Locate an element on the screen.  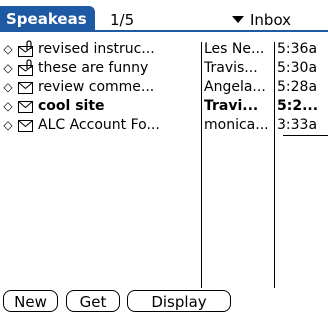
new-button: New is located at coordinates (30, 301).